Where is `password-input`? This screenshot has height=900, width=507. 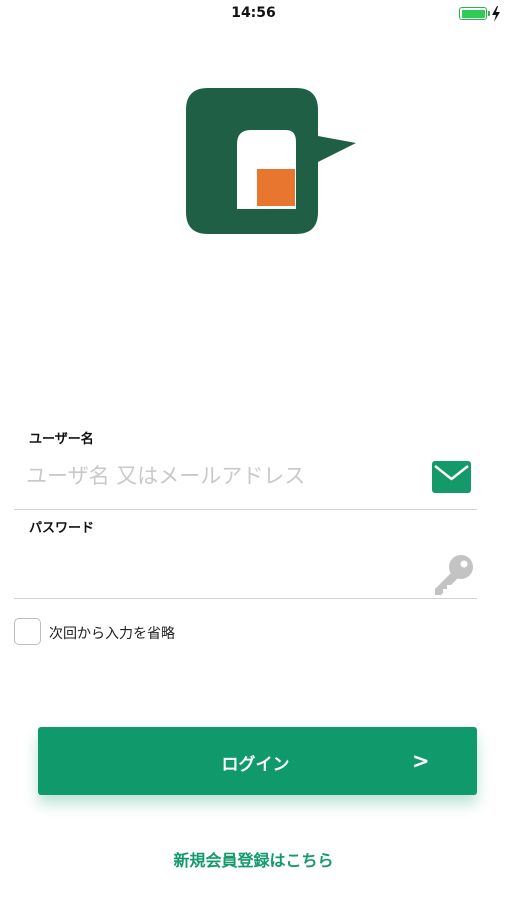 password-input is located at coordinates (226, 570).